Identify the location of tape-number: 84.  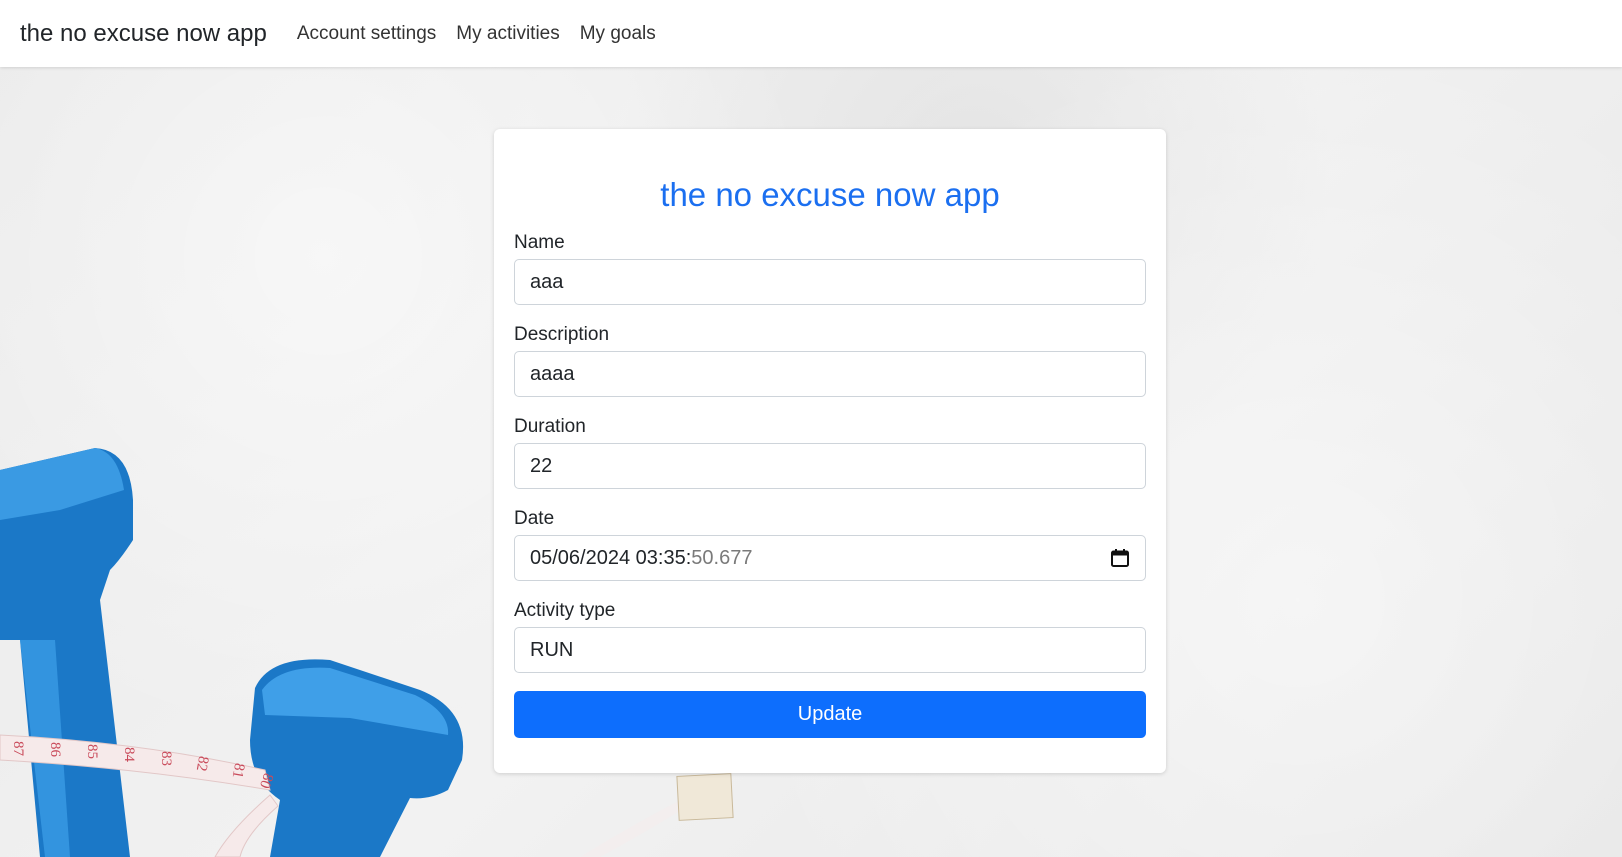
(129, 754).